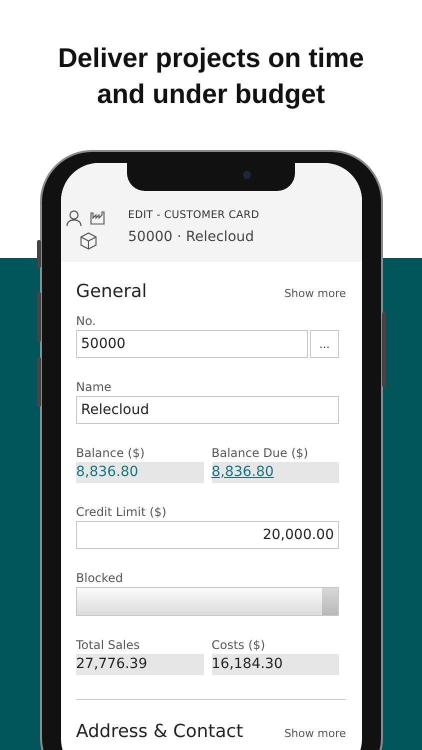  I want to click on field-value: 16,184.30, so click(247, 664).